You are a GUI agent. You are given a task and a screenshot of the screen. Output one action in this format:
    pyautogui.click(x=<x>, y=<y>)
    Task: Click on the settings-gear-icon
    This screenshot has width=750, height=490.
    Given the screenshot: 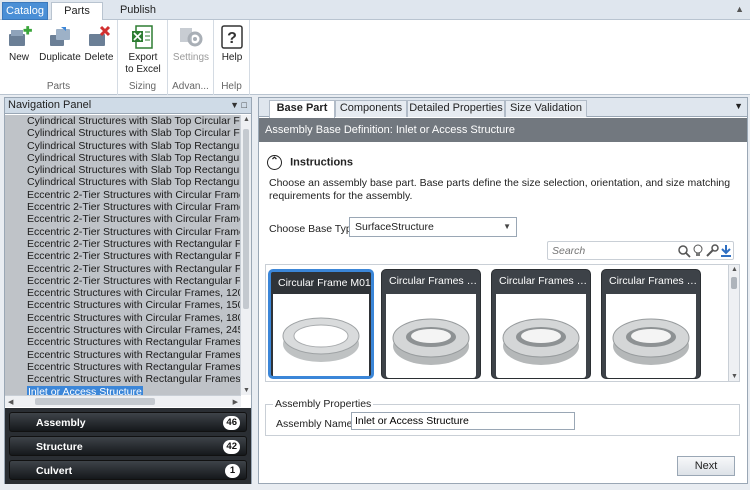 What is the action you would take?
    pyautogui.click(x=191, y=37)
    